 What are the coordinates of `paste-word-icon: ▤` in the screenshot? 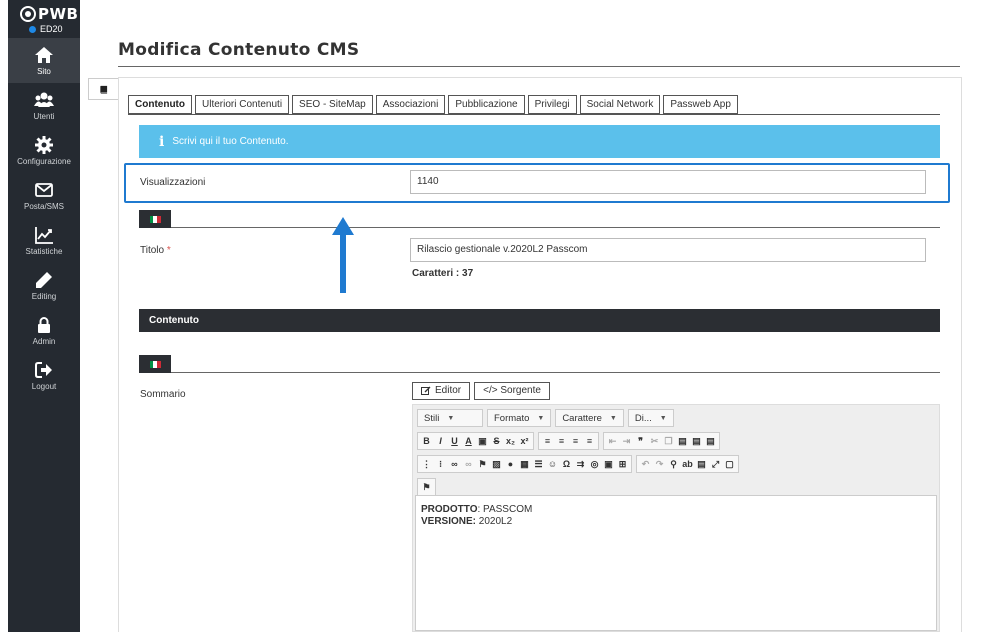 It's located at (710, 441).